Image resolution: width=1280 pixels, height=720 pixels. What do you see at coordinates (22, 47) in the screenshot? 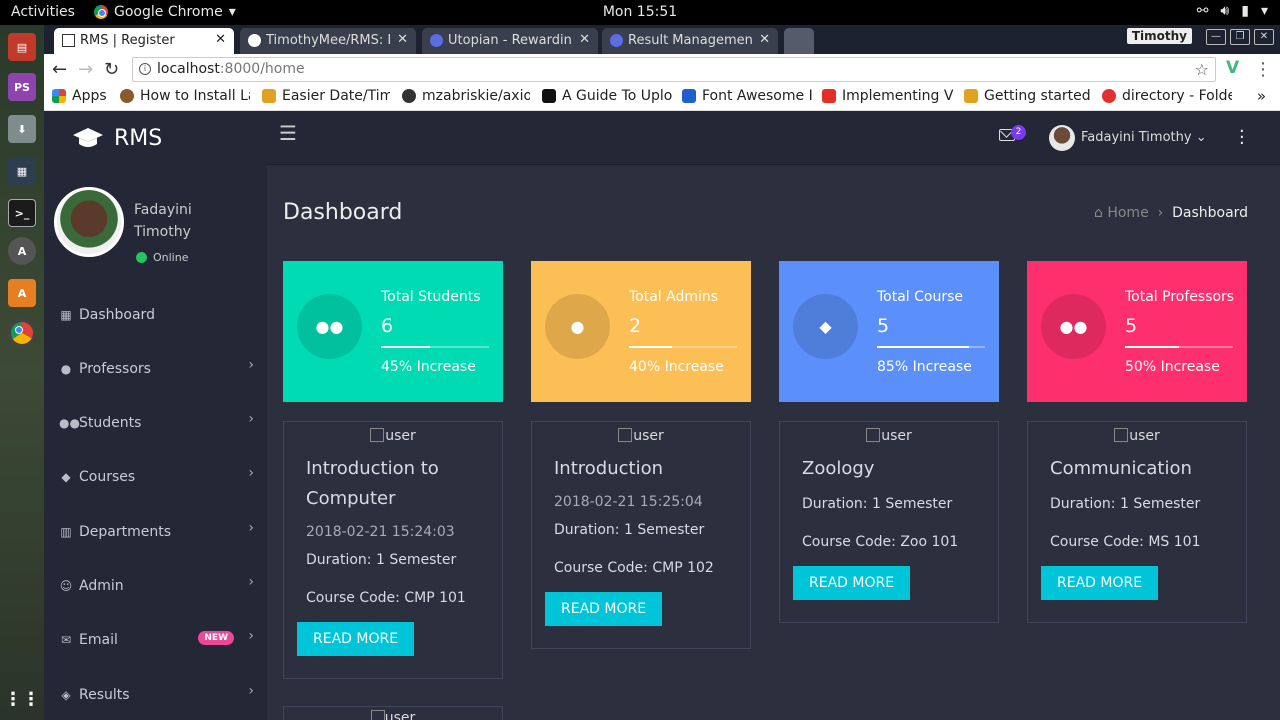
I see `files-app-icon: ▤` at bounding box center [22, 47].